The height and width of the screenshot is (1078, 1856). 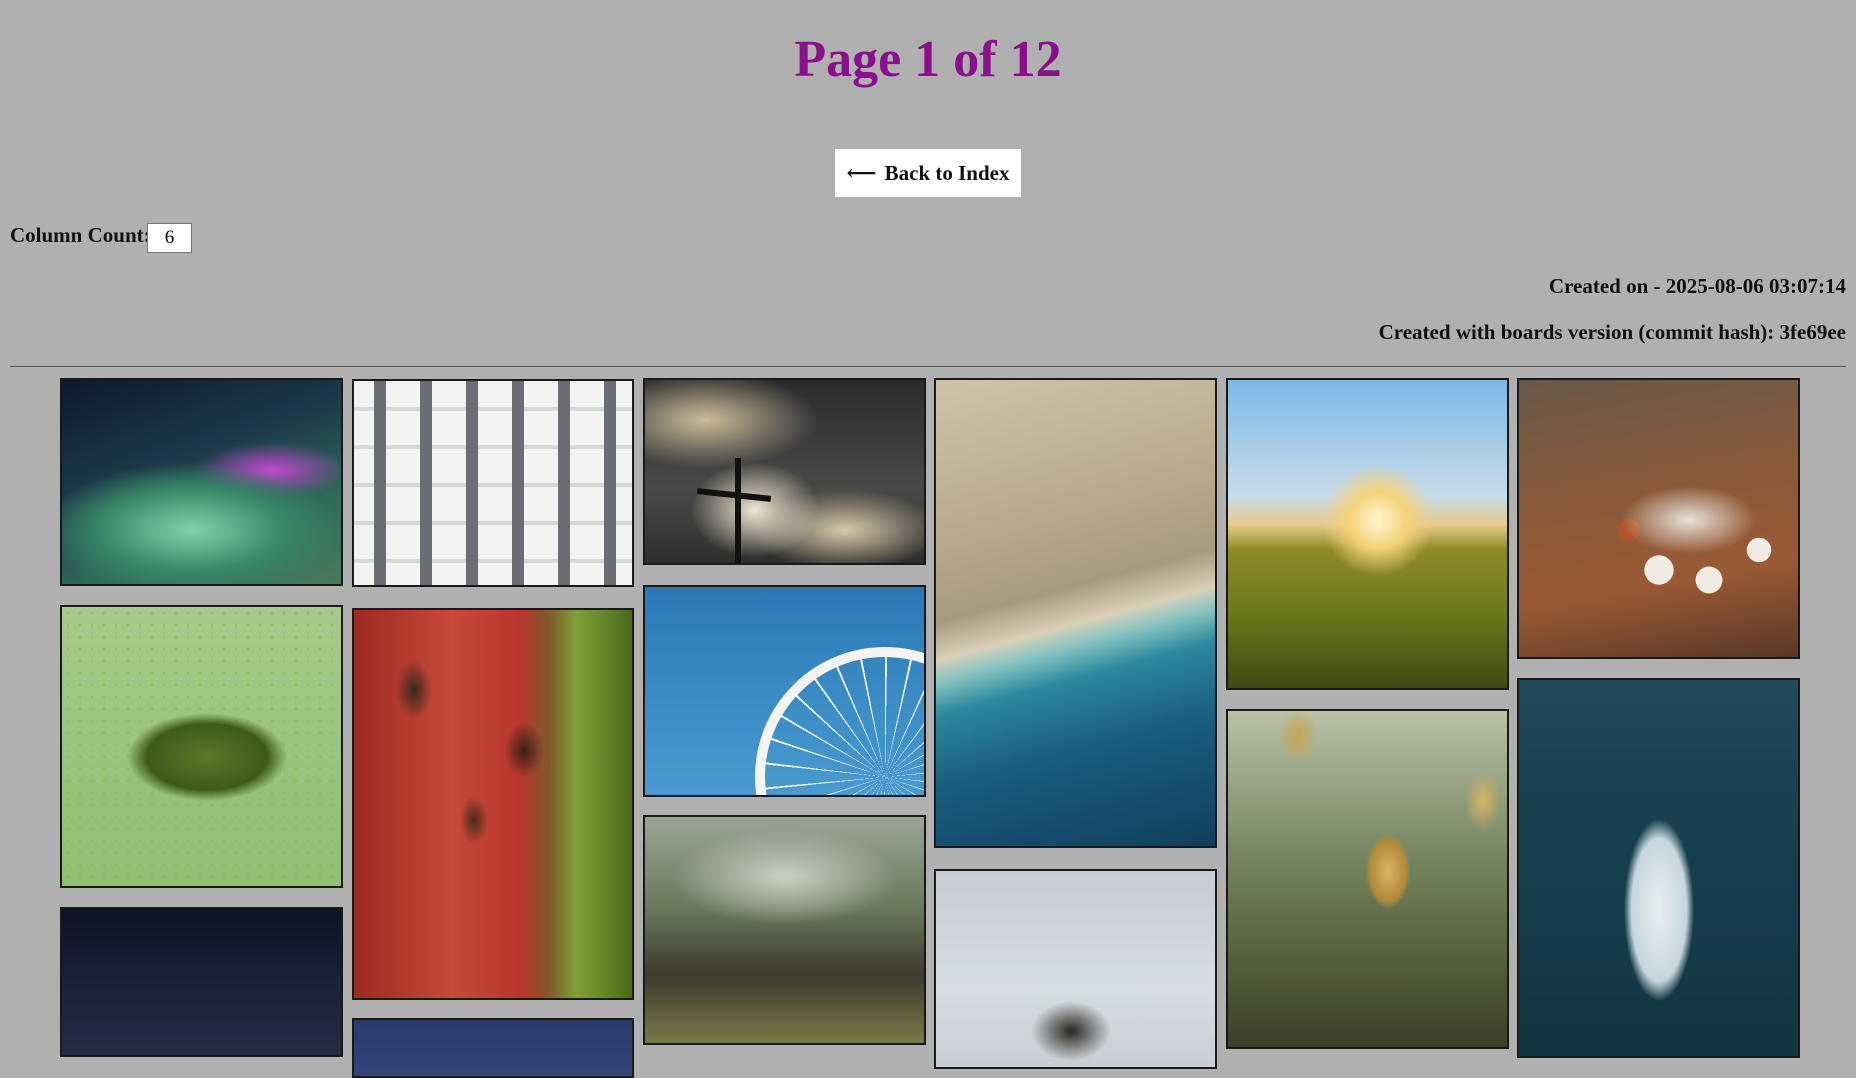 What do you see at coordinates (734, 495) in the screenshot?
I see `cross-shape-bar` at bounding box center [734, 495].